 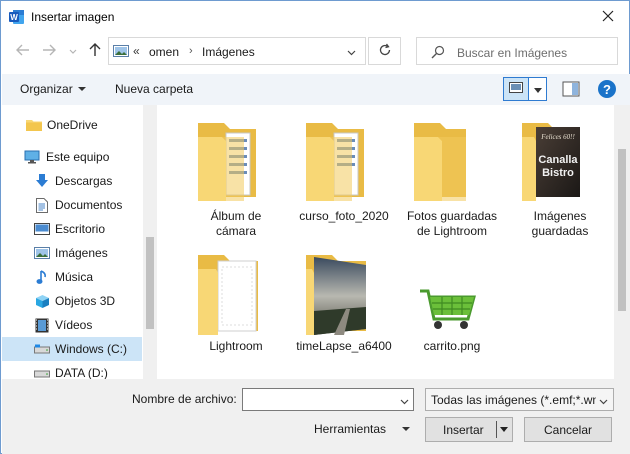 I want to click on document-icon, so click(x=42, y=205).